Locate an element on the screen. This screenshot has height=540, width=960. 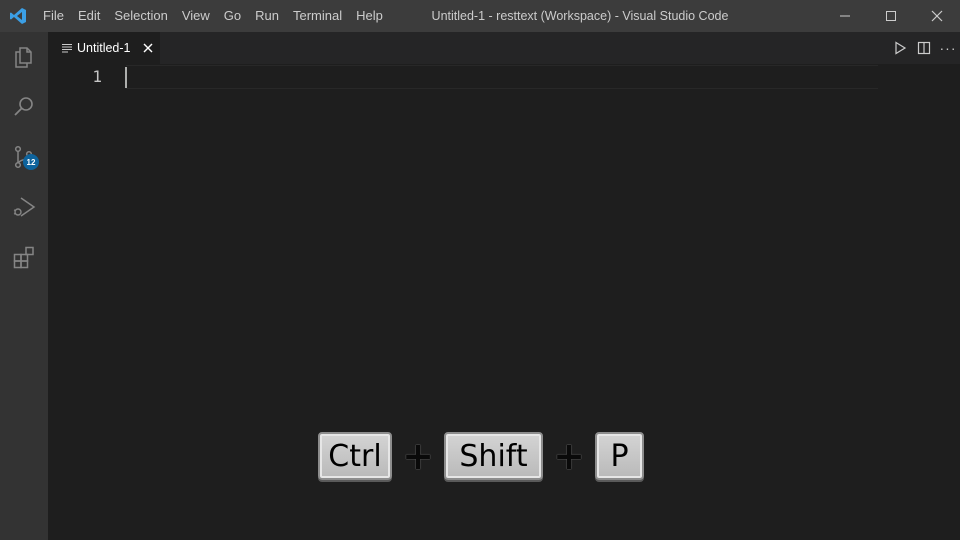
minimize-button is located at coordinates (845, 16).